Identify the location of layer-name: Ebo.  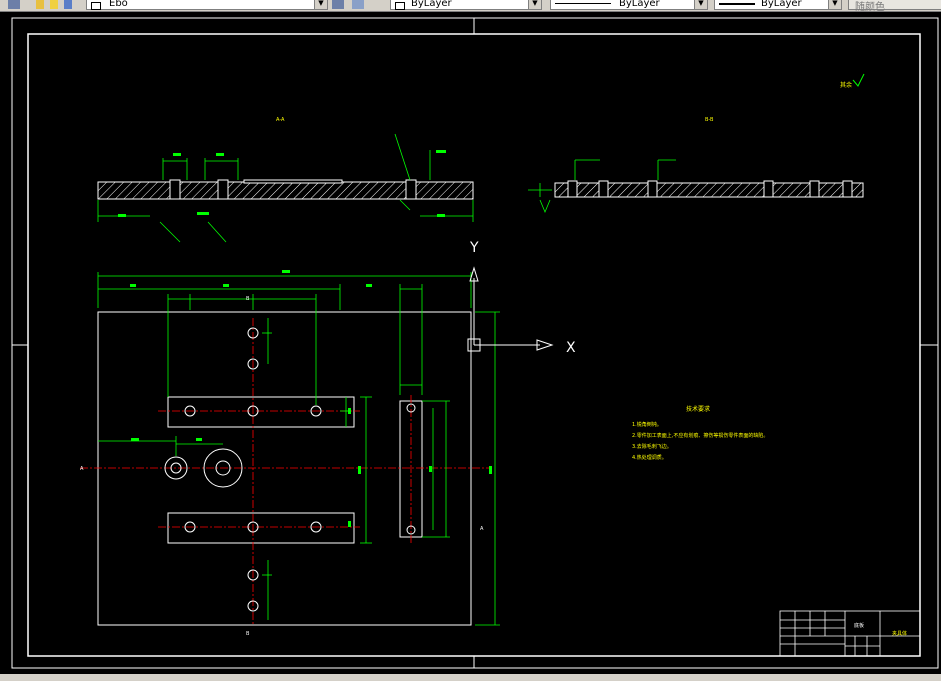
(118, 4).